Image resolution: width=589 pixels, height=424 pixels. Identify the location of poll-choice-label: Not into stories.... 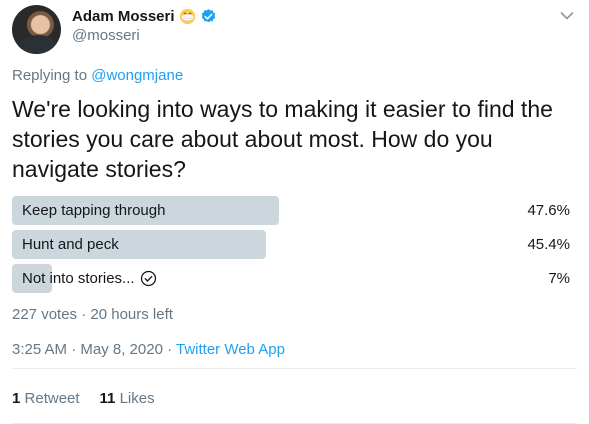
(84, 278).